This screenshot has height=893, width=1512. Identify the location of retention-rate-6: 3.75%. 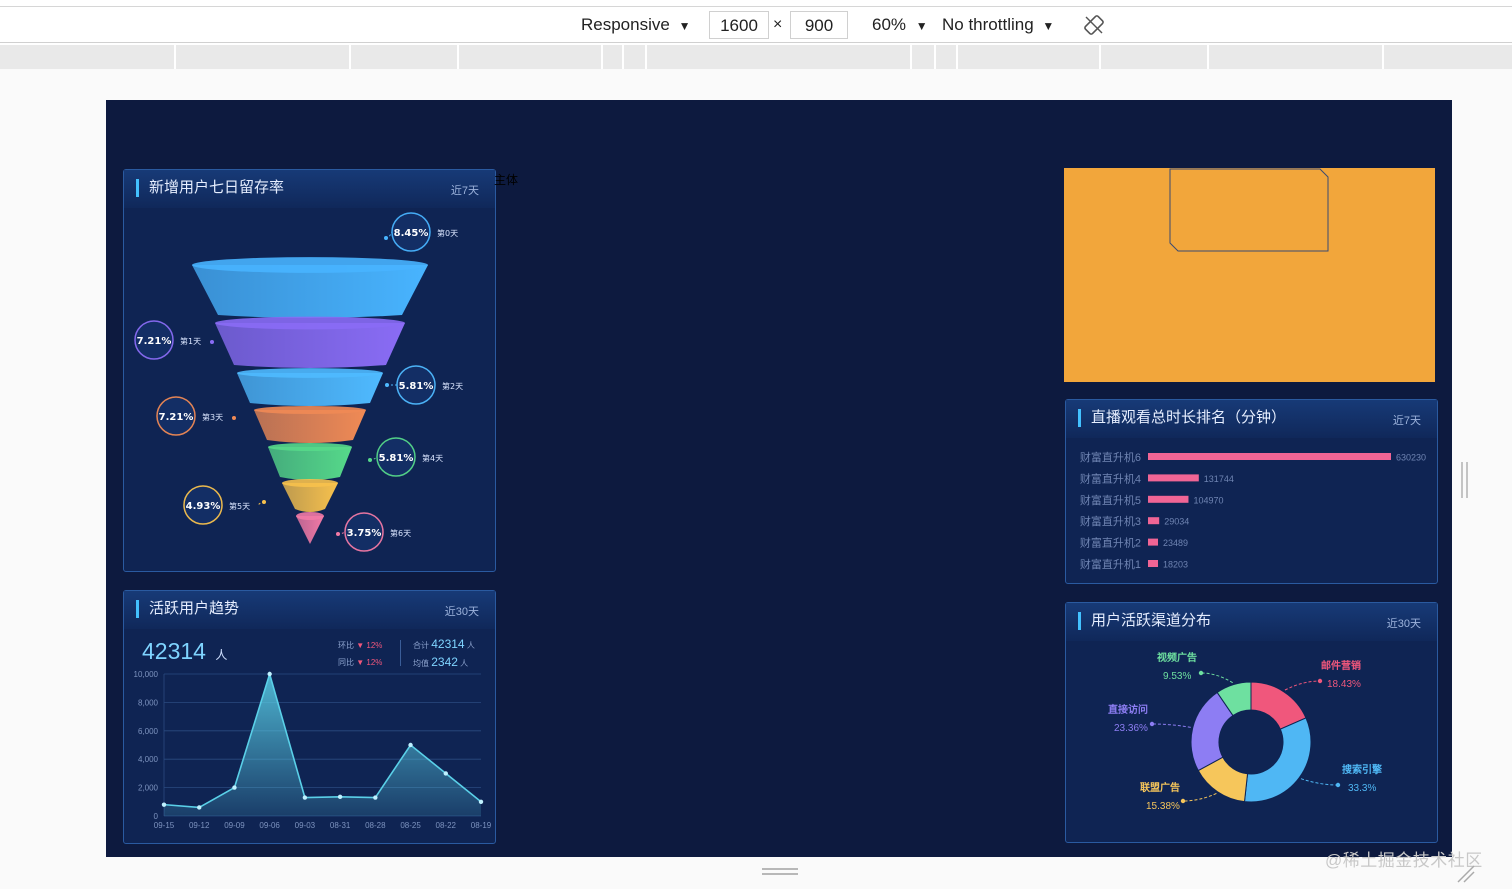
(364, 533).